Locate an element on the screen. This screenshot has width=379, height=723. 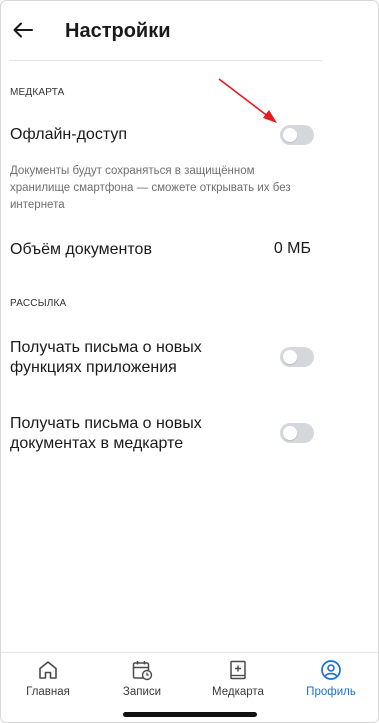
calendar-clock-icon is located at coordinates (142, 670).